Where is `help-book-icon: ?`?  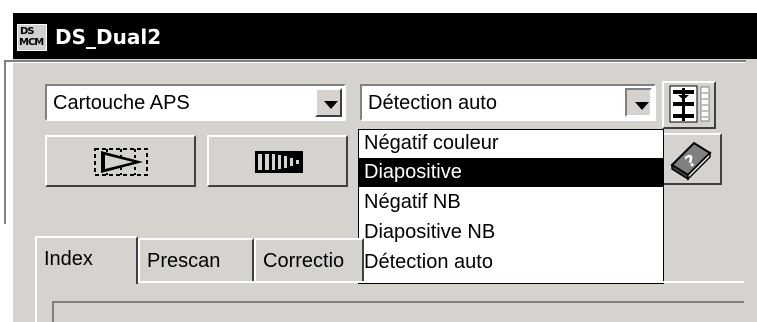
help-book-icon: ? is located at coordinates (691, 161).